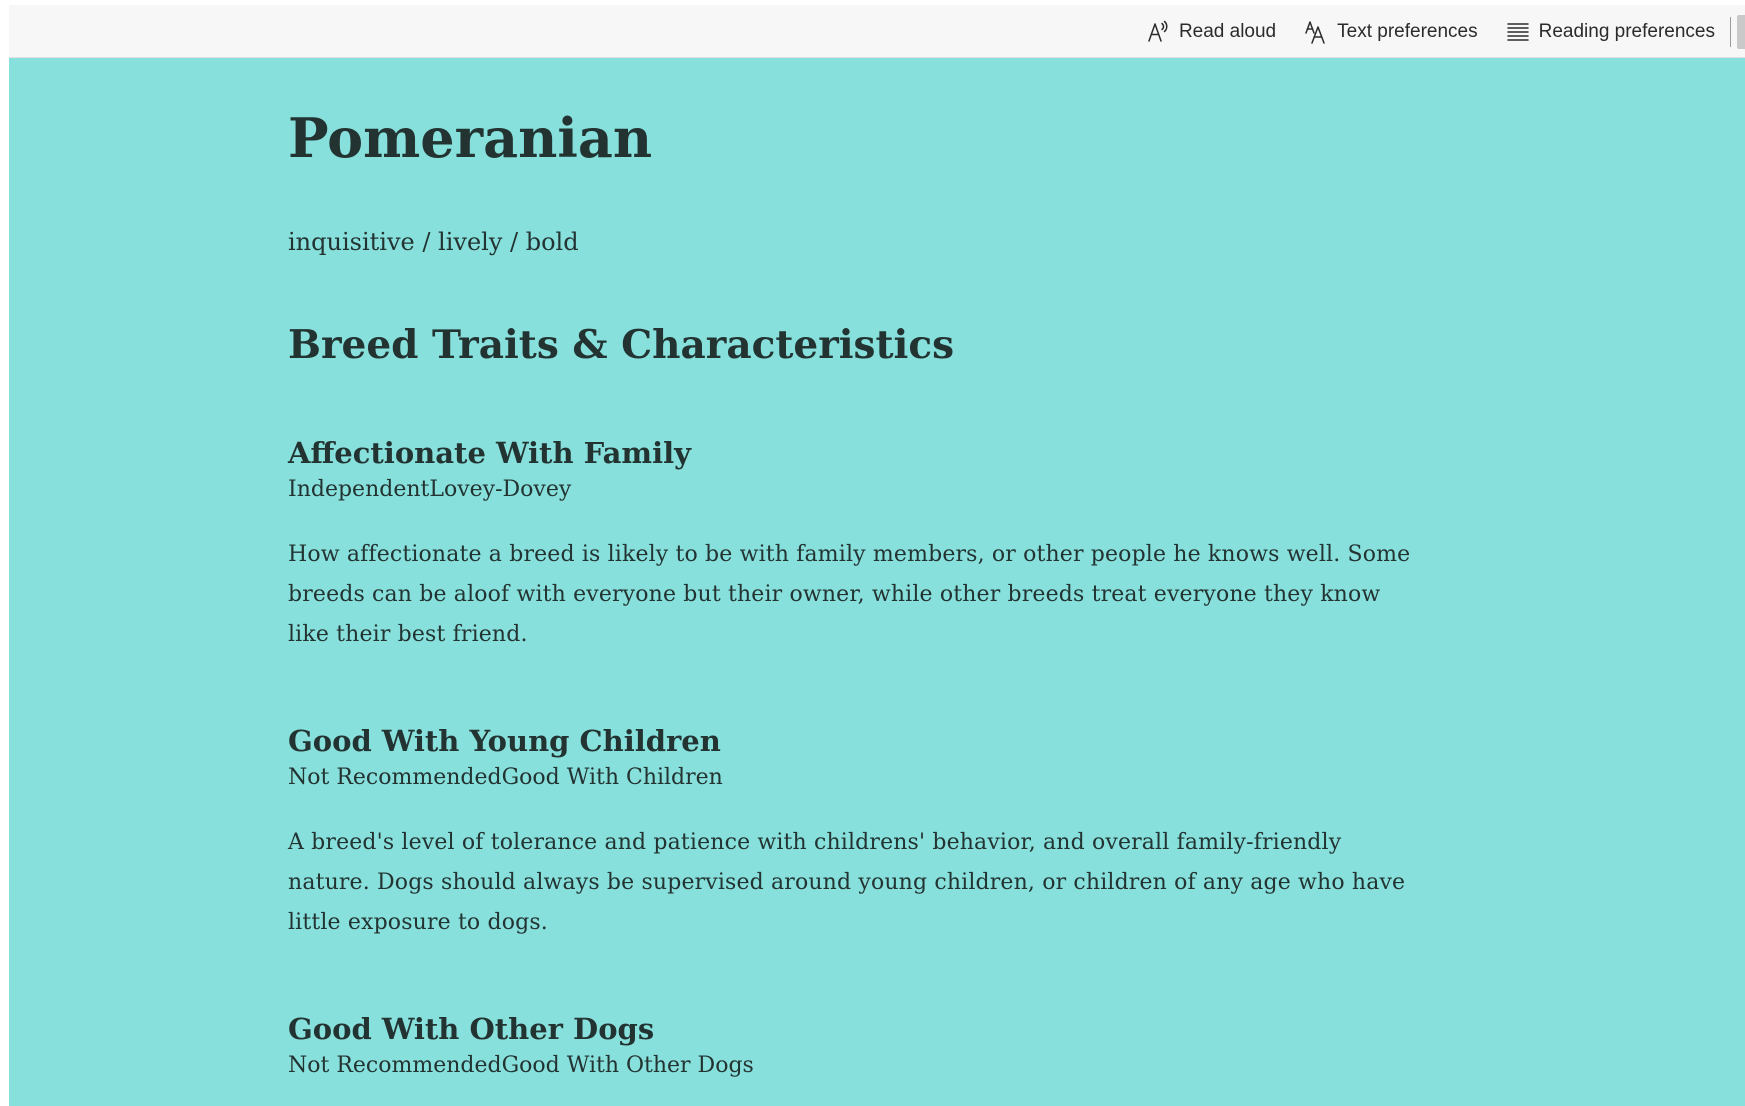 The width and height of the screenshot is (1745, 1106). I want to click on reading-preferences-button: Reading preferences, so click(1610, 32).